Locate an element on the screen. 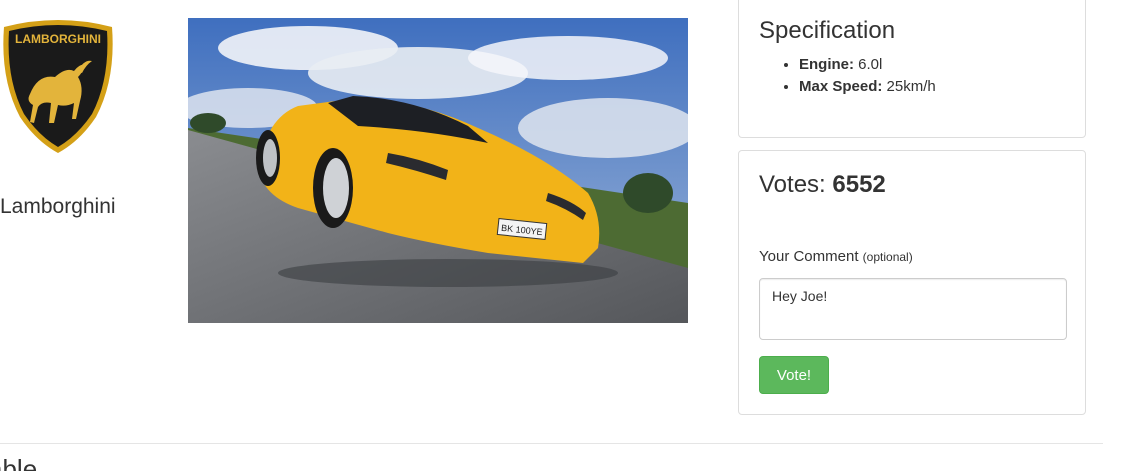 Image resolution: width=1139 pixels, height=471 pixels. section-heading: able is located at coordinates (19, 462).